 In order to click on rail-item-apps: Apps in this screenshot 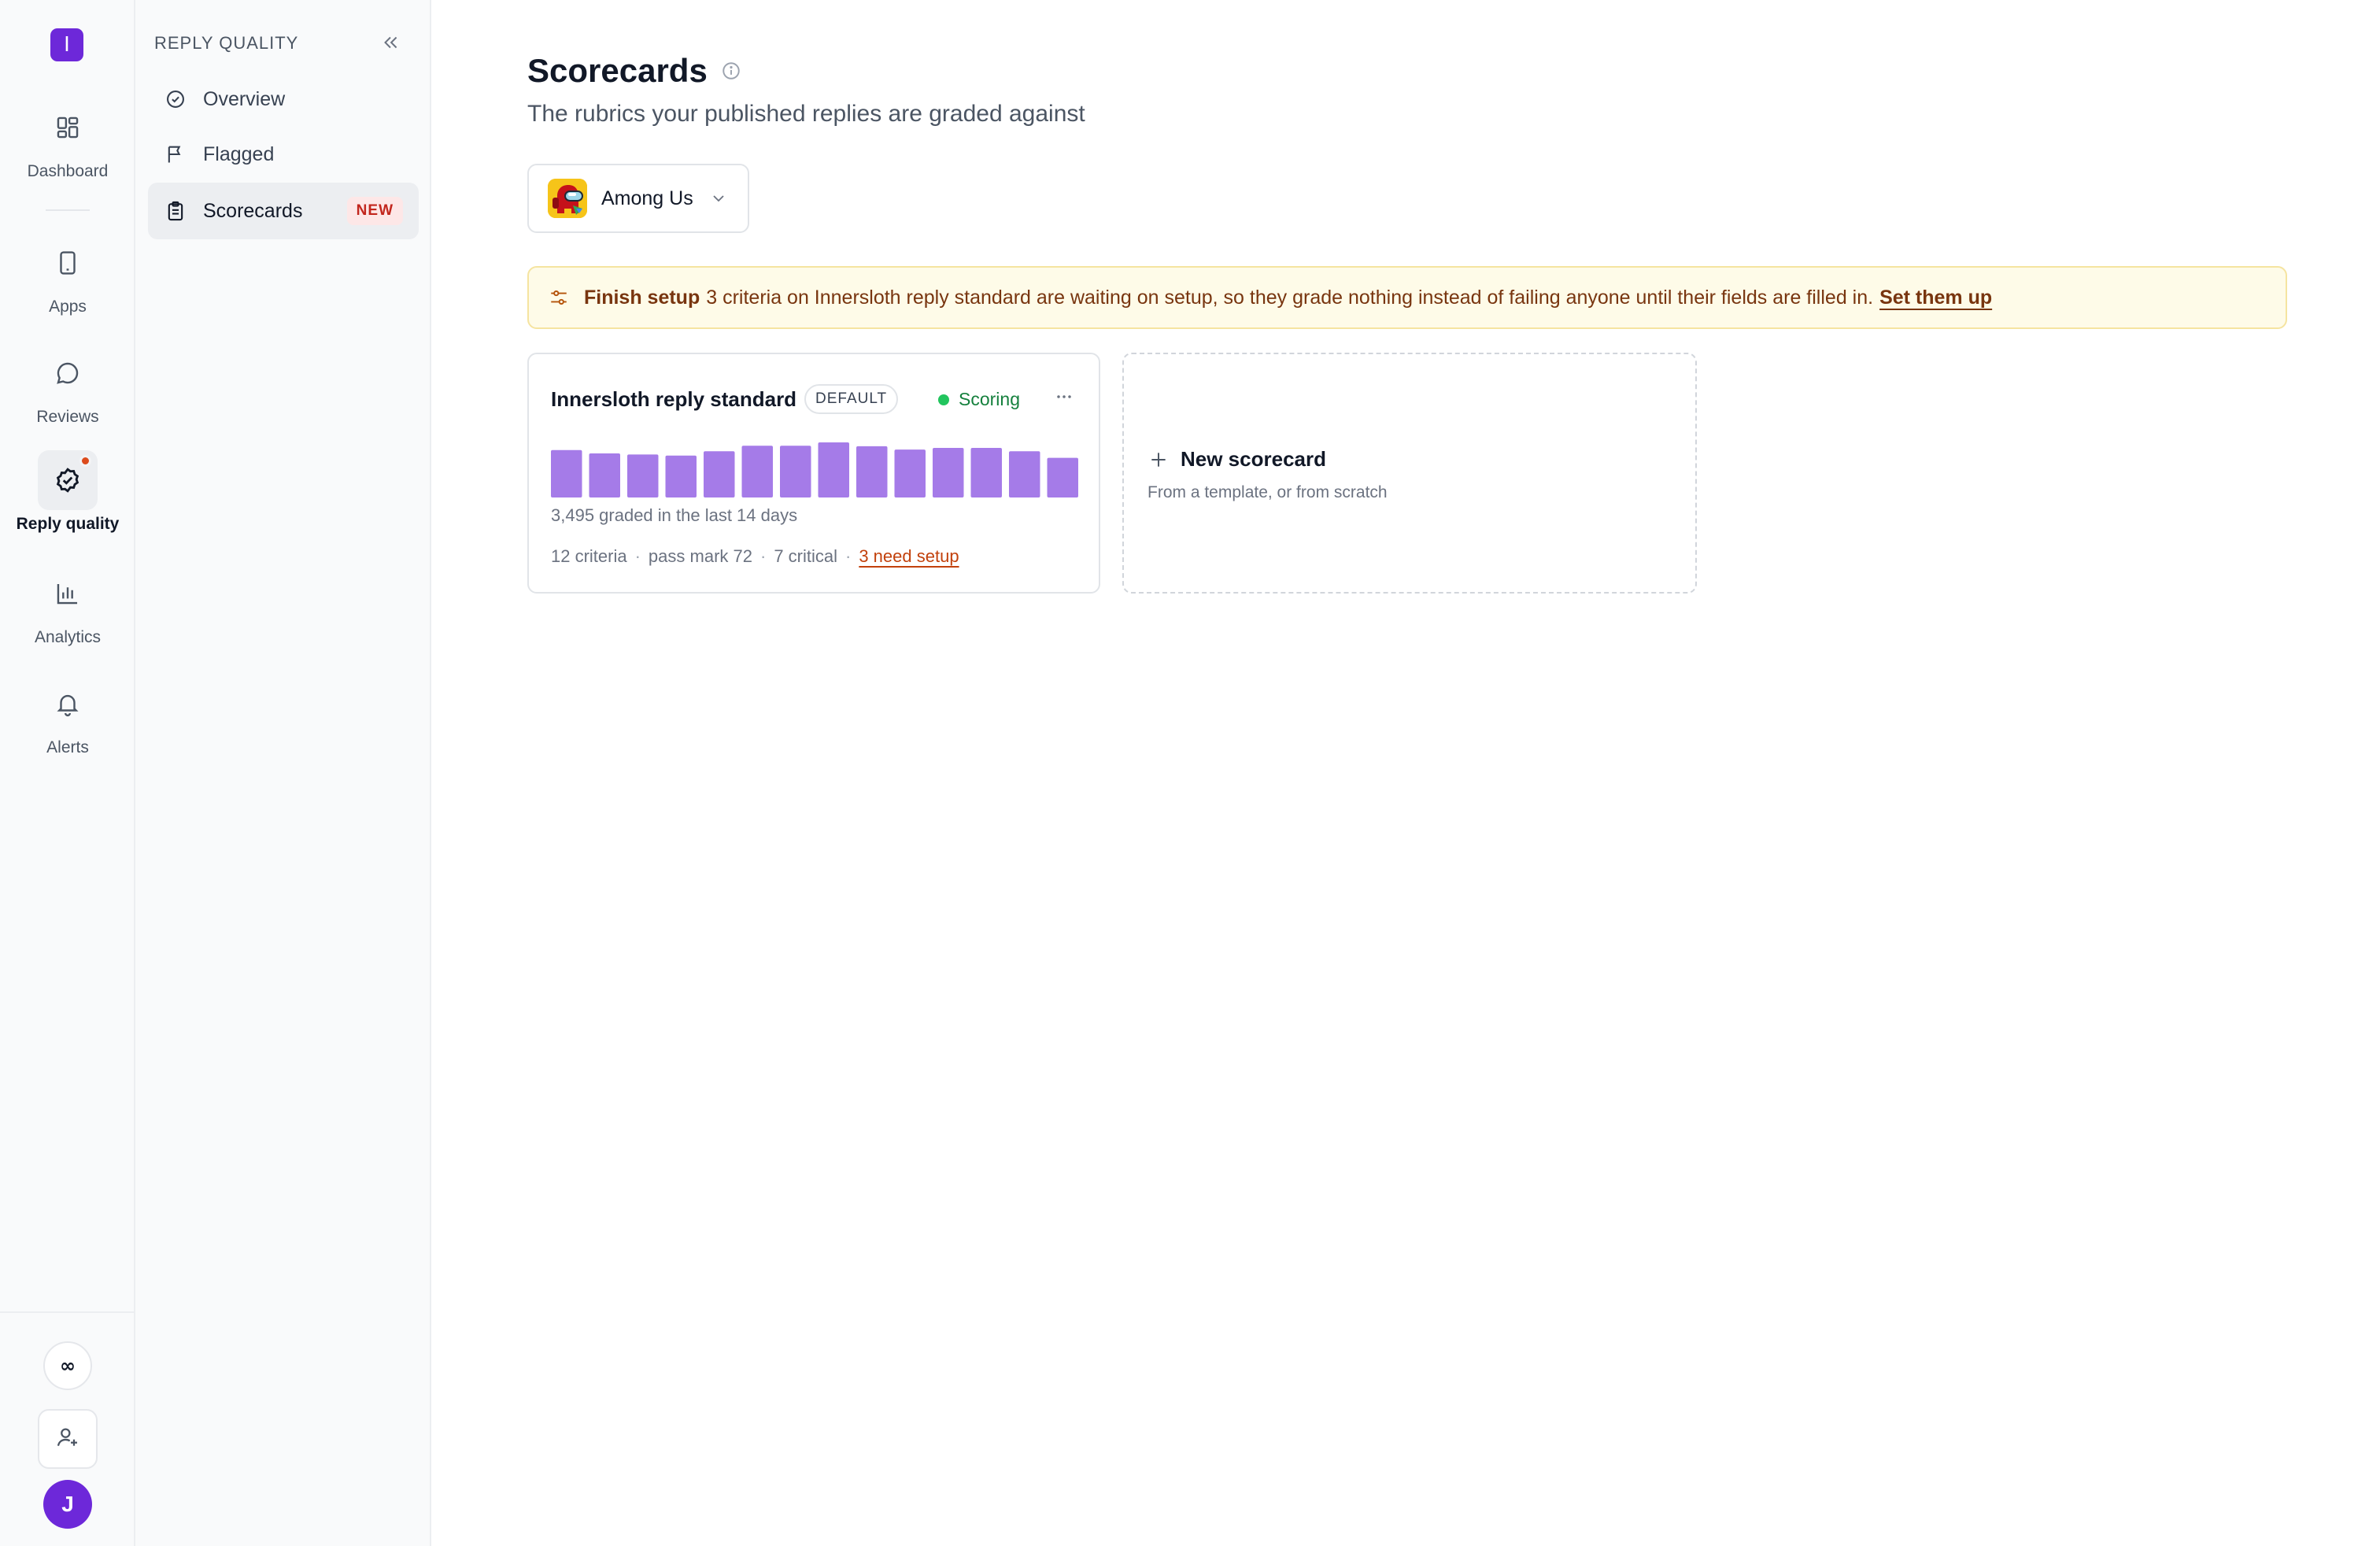, I will do `click(67, 274)`.